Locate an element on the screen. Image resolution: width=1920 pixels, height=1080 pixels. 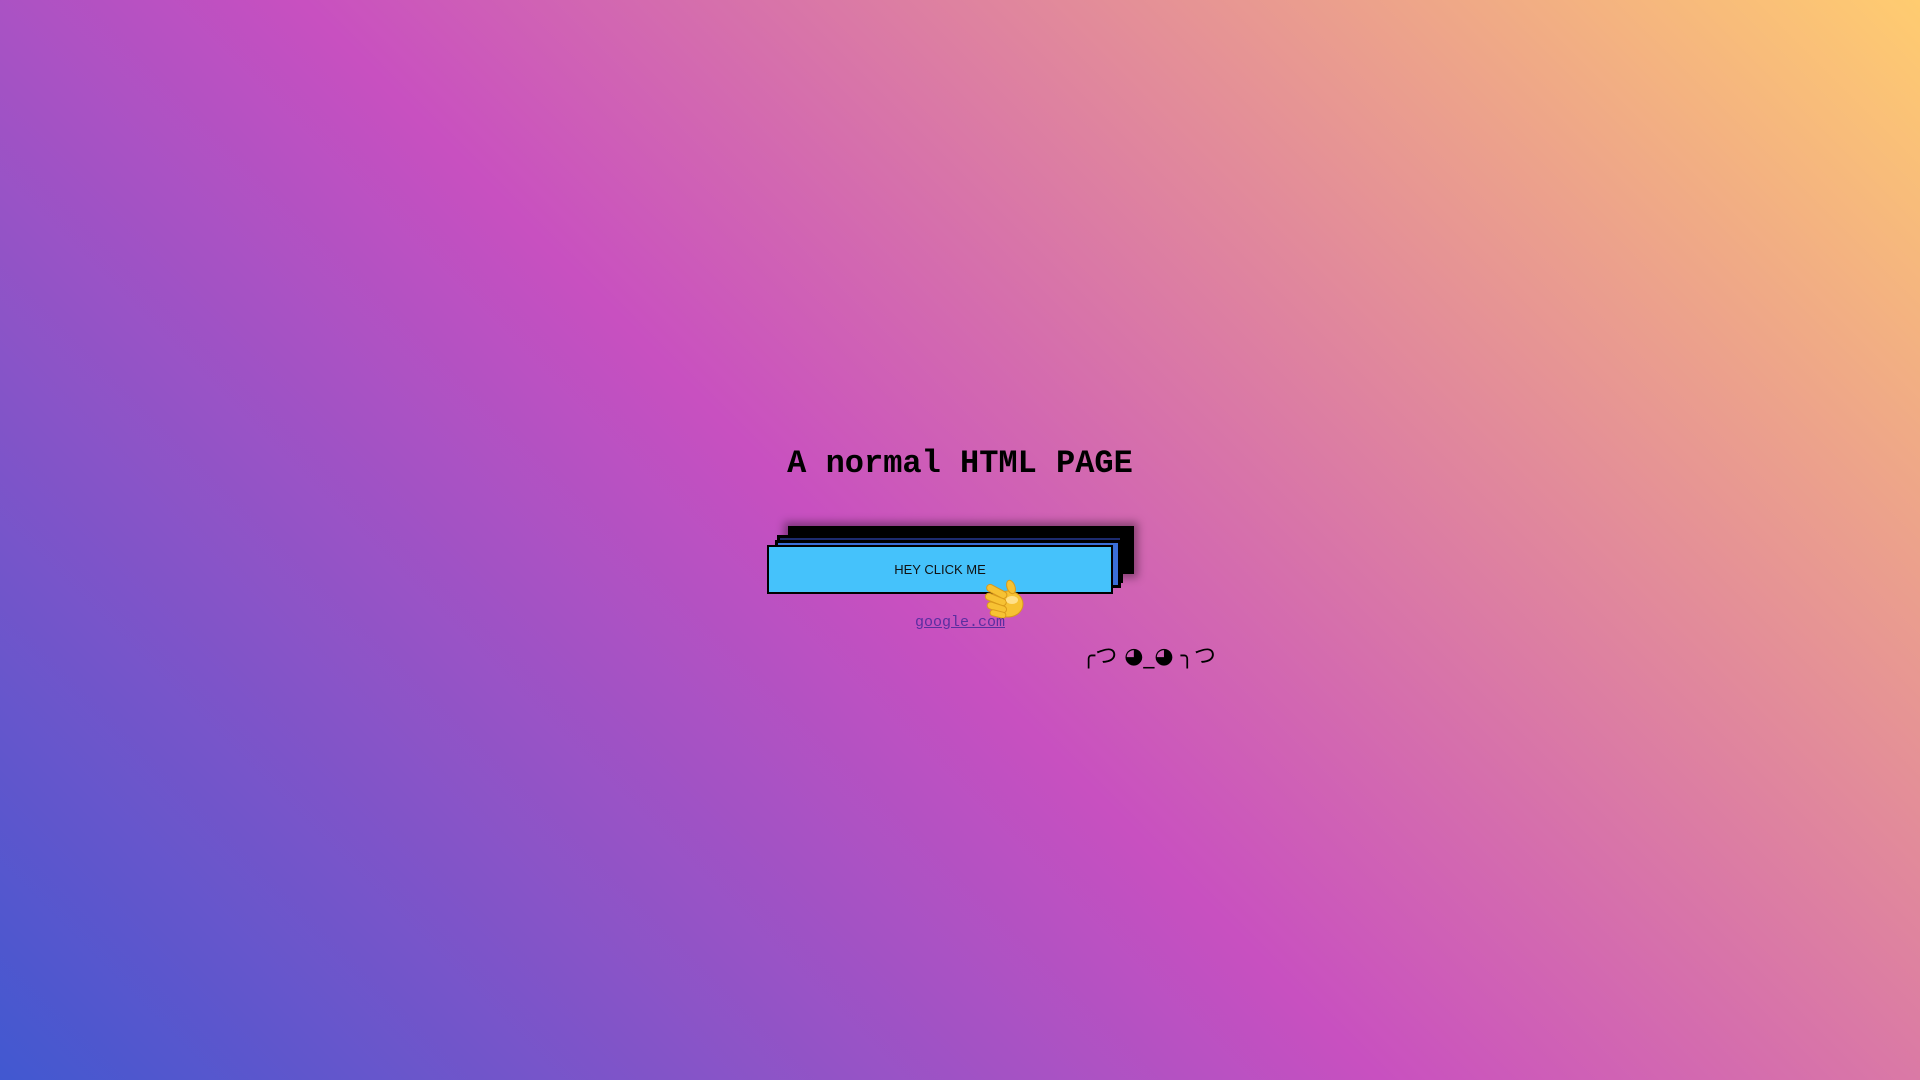
google-link: google.com is located at coordinates (960, 622).